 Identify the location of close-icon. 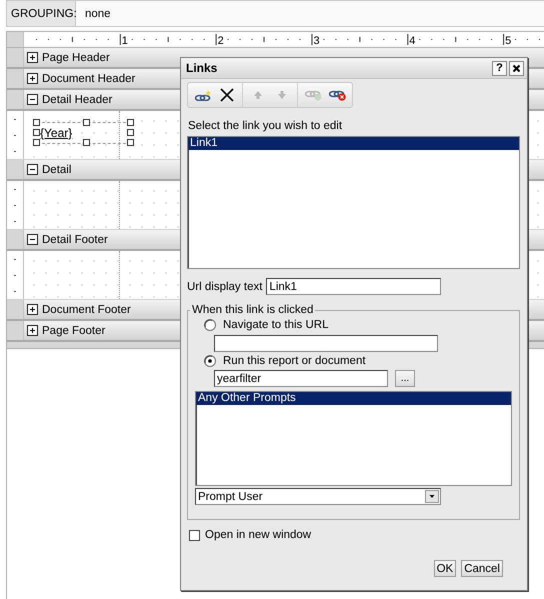
(516, 68).